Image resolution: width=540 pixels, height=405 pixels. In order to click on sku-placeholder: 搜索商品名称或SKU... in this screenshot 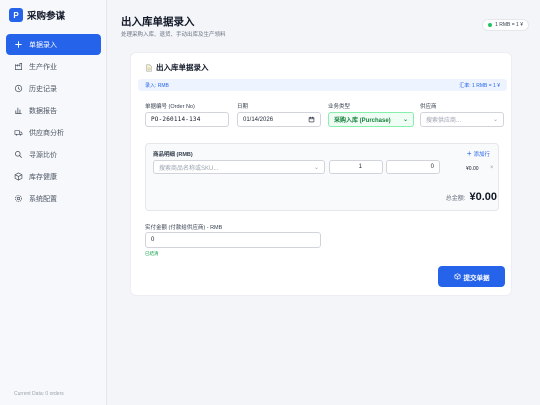, I will do `click(189, 168)`.